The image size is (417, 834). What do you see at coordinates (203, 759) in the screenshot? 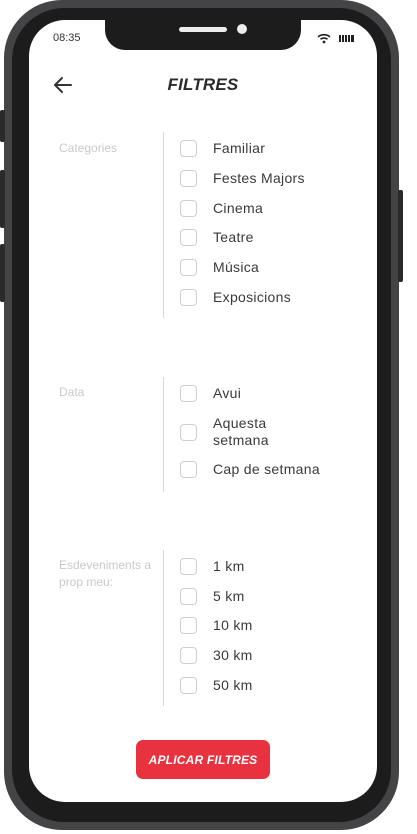
I see `apply-filters-button: APLICAR FILTRES` at bounding box center [203, 759].